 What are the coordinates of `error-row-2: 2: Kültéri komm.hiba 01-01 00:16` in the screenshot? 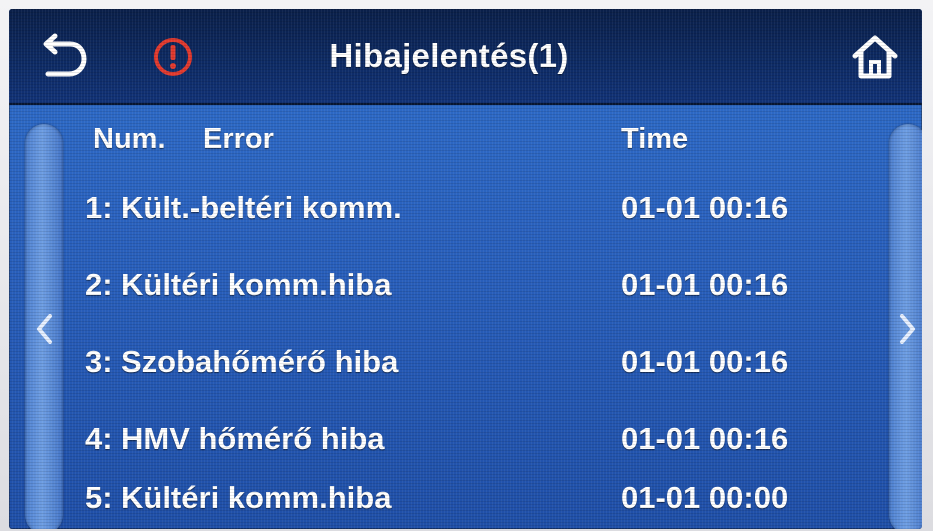 It's located at (469, 285).